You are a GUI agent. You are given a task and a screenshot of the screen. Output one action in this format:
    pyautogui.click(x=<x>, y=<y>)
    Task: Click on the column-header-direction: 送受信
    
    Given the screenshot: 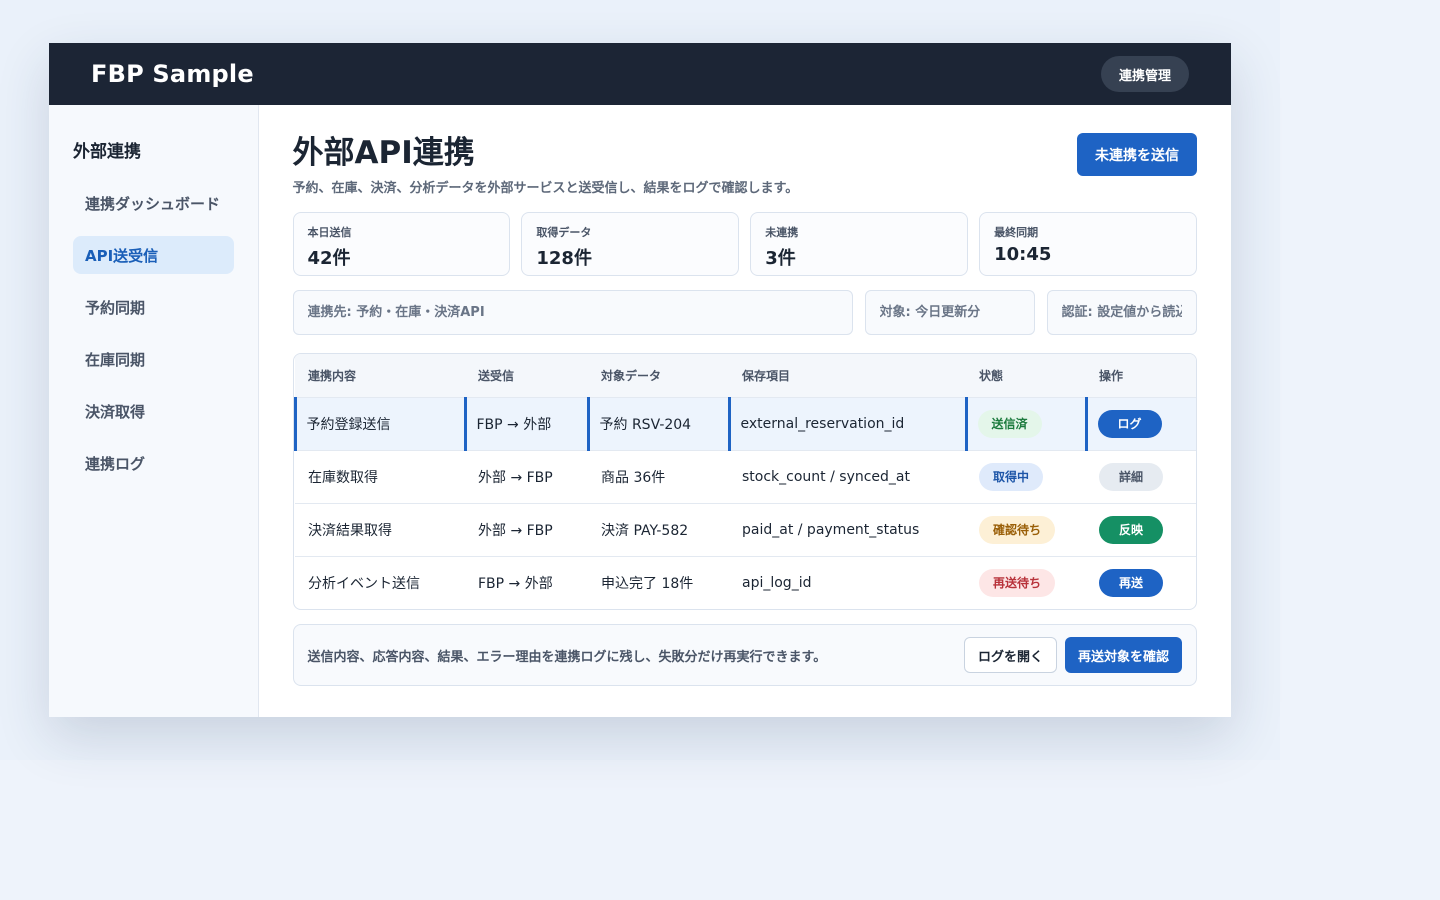 What is the action you would take?
    pyautogui.click(x=526, y=375)
    